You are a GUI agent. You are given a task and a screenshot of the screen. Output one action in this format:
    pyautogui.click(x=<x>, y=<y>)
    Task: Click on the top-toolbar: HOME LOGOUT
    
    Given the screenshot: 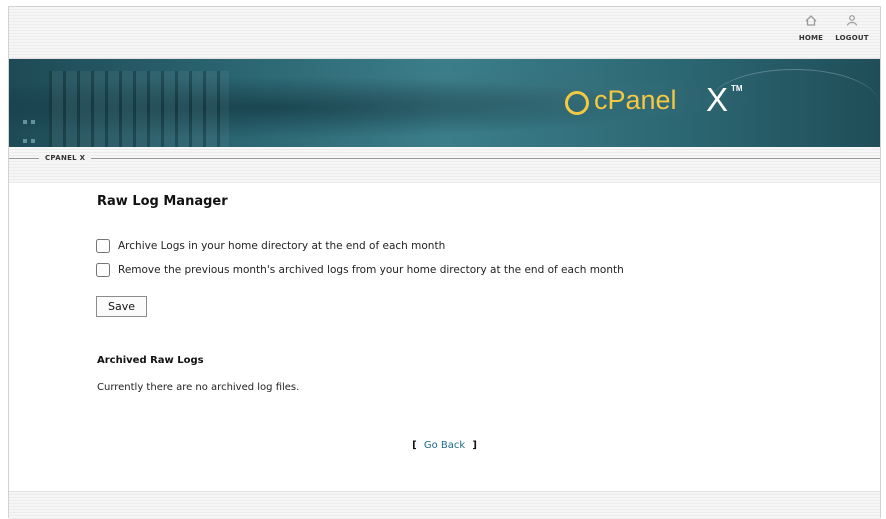 What is the action you would take?
    pyautogui.click(x=444, y=33)
    